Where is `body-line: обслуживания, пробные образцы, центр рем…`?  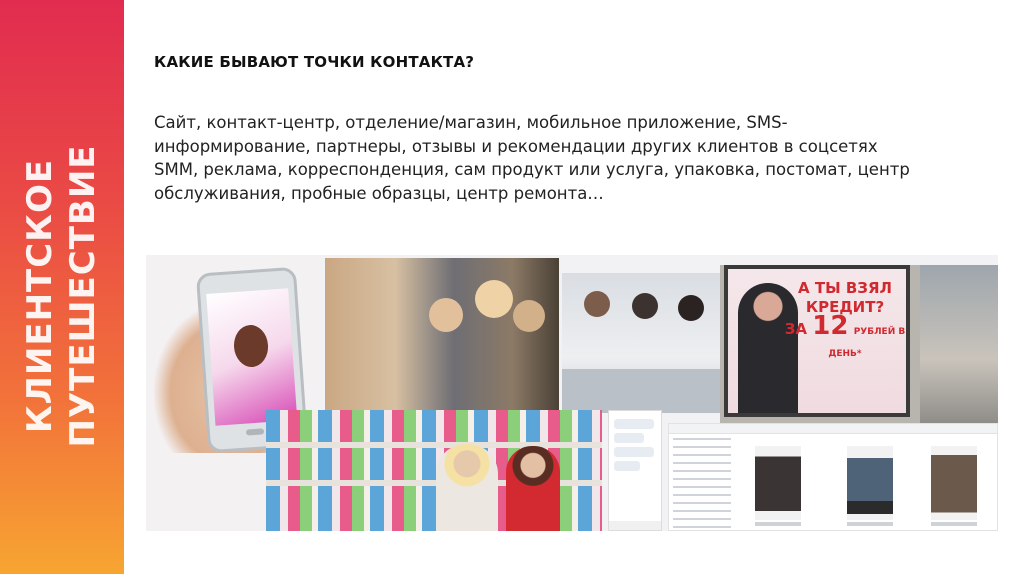
body-line: обслуживания, пробные образцы, центр рем… is located at coordinates (379, 193).